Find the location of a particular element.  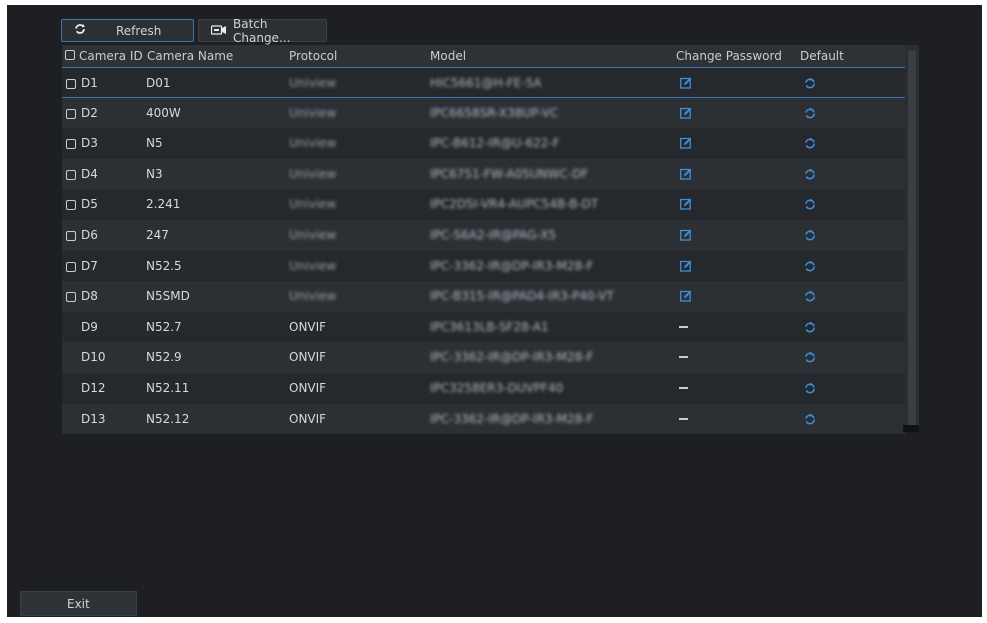

table-row: D4 N3 Uniview IPC6751-FW-A05UNWC-DF is located at coordinates (483, 174).